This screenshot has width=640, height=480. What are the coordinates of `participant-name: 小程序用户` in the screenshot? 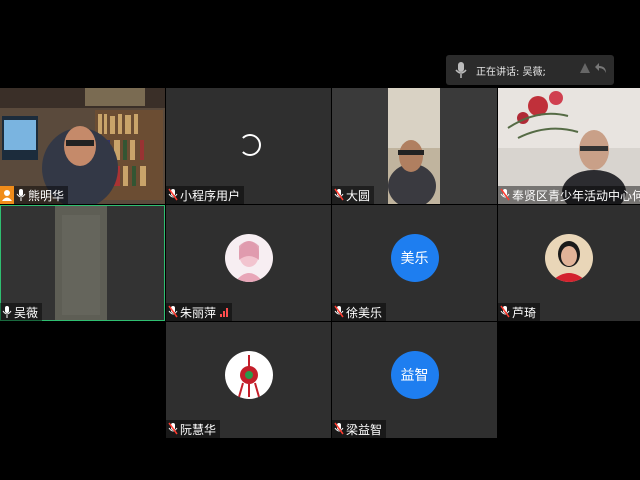 It's located at (210, 195).